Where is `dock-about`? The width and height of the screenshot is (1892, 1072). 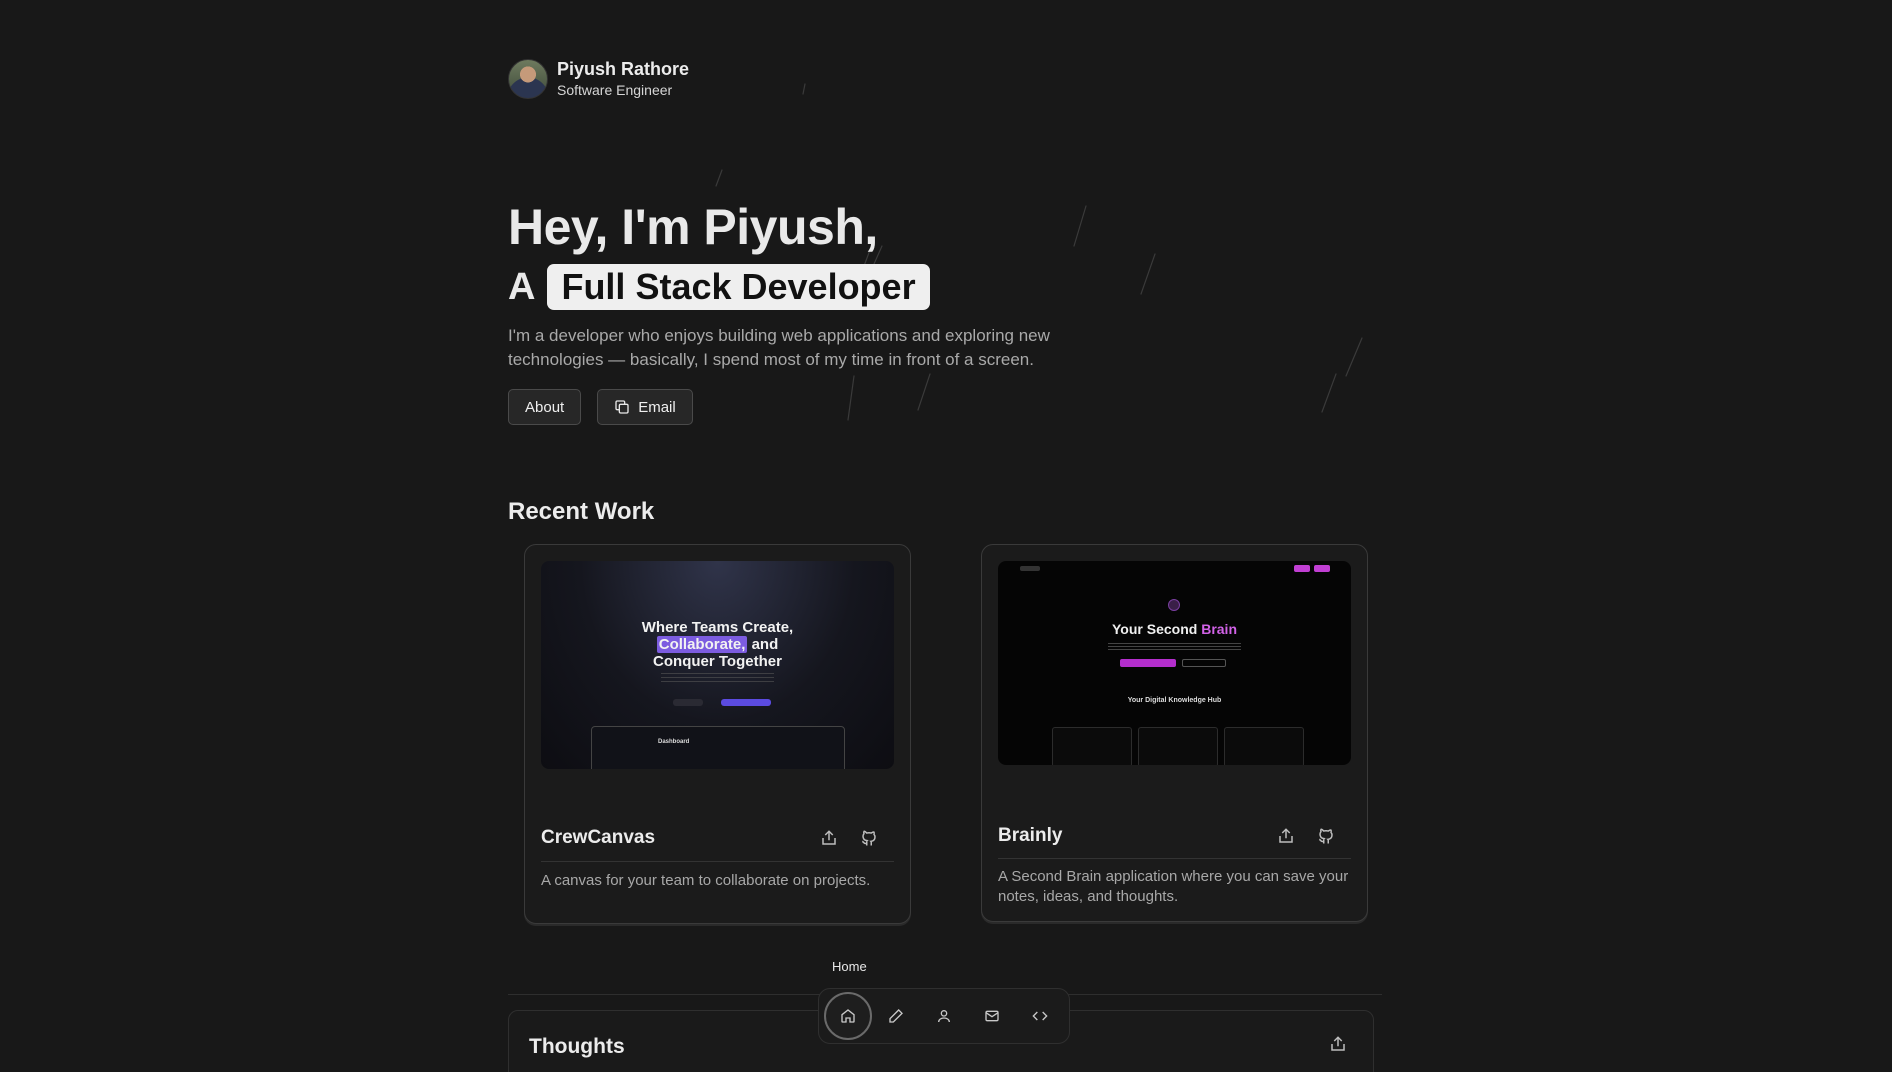
dock-about is located at coordinates (944, 1016).